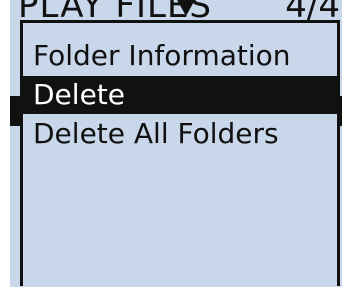  I want to click on left-selection-bar, so click(15, 111).